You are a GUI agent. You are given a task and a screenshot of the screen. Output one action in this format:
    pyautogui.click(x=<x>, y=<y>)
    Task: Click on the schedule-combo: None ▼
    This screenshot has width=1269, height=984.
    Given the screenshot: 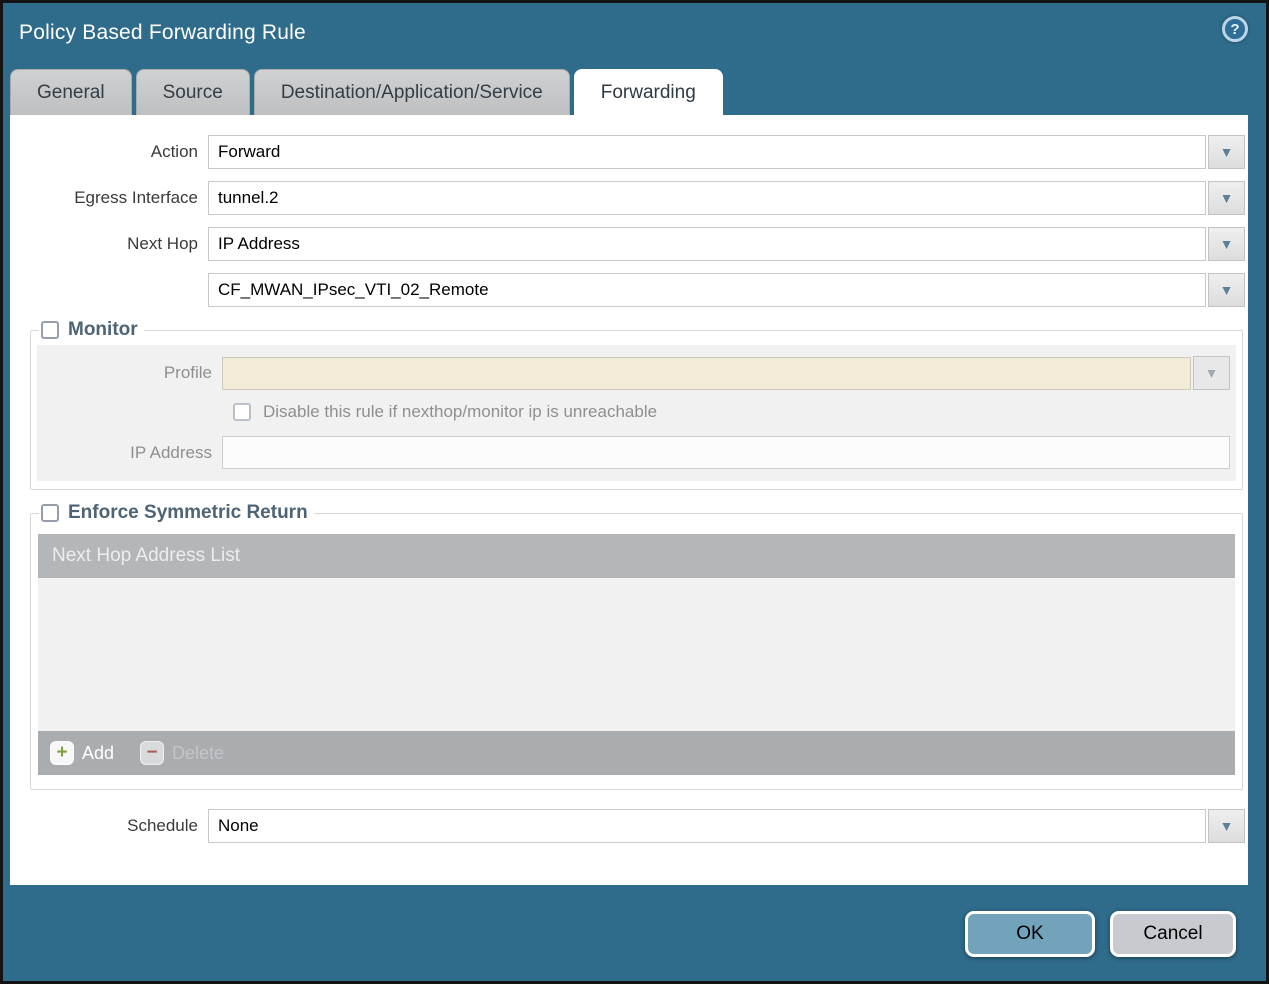 What is the action you would take?
    pyautogui.click(x=726, y=826)
    